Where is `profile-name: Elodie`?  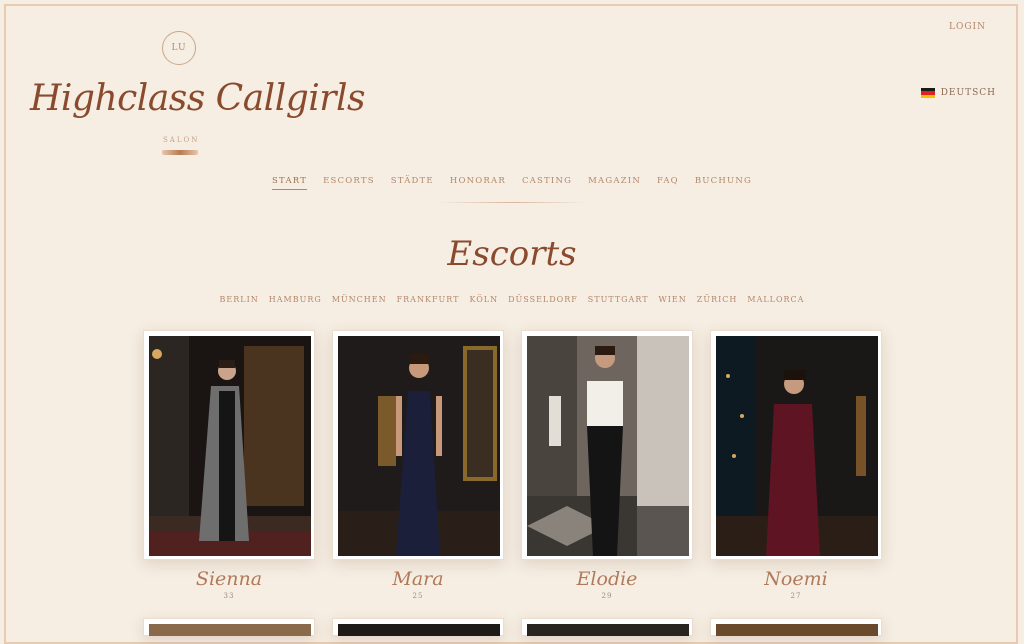 profile-name: Elodie is located at coordinates (607, 579).